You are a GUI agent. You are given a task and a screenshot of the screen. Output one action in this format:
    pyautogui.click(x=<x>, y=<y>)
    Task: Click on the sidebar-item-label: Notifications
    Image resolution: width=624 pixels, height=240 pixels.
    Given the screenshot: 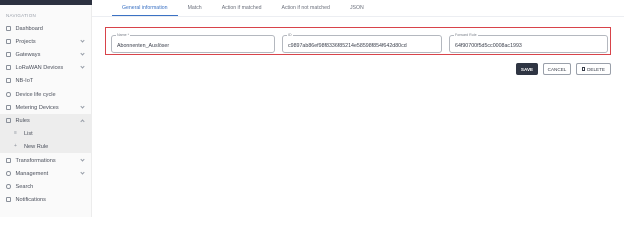 What is the action you would take?
    pyautogui.click(x=30, y=199)
    